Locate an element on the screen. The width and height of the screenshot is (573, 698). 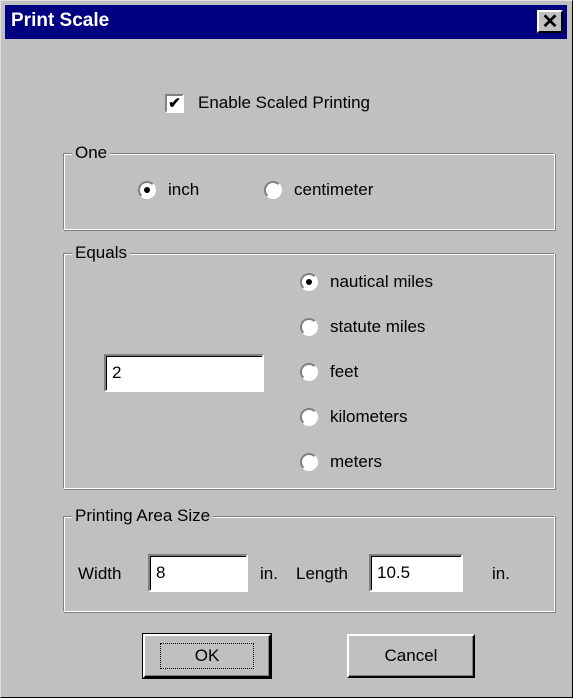
close-icon: ✕ is located at coordinates (550, 21).